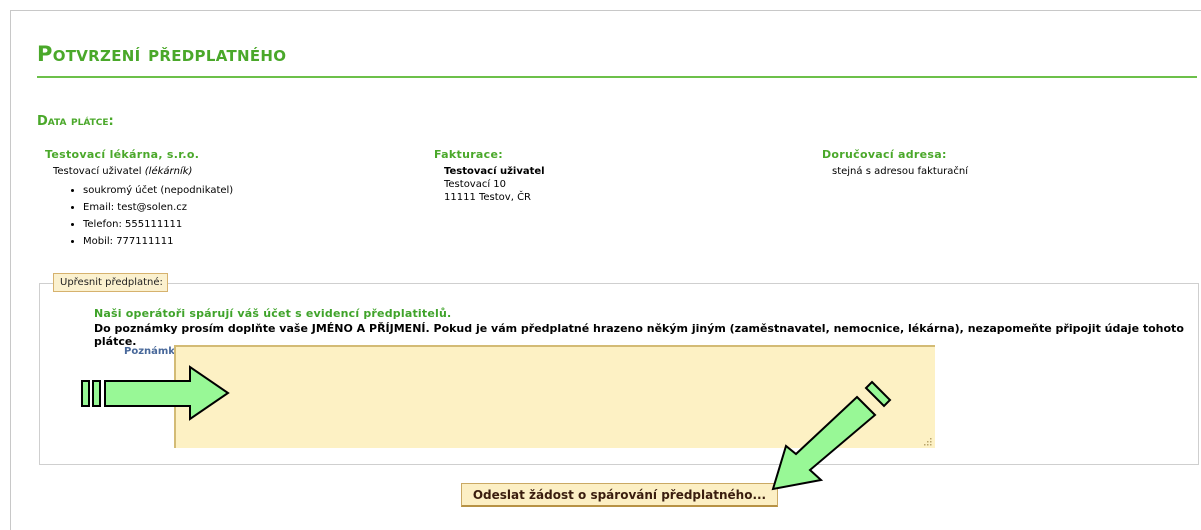 The width and height of the screenshot is (1201, 530). I want to click on delivery-text: stejná s adresou fakturační, so click(900, 171).